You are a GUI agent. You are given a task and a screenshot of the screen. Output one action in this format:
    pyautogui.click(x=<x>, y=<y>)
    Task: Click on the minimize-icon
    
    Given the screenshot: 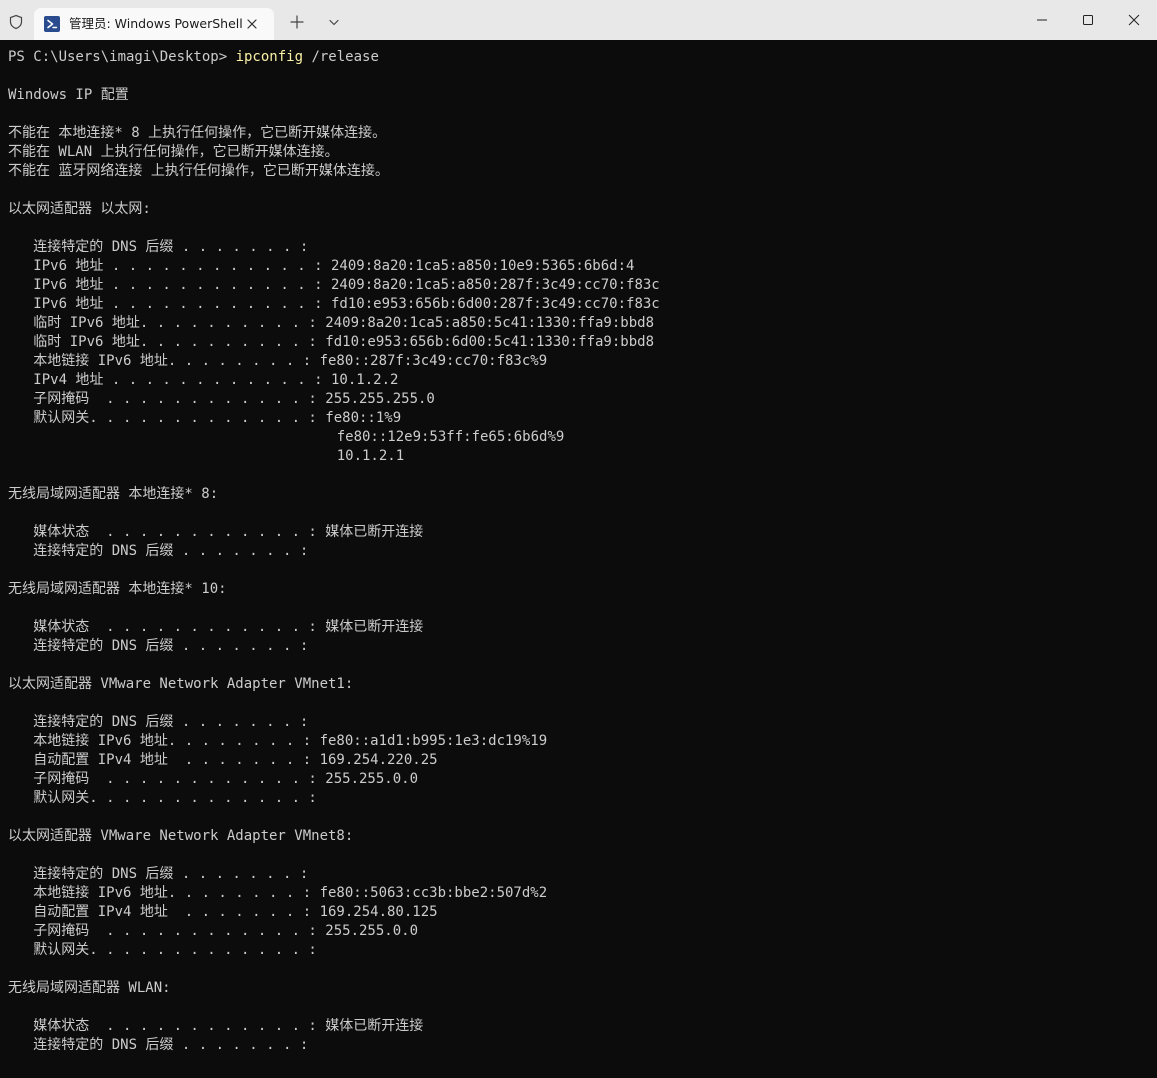 What is the action you would take?
    pyautogui.click(x=1042, y=20)
    